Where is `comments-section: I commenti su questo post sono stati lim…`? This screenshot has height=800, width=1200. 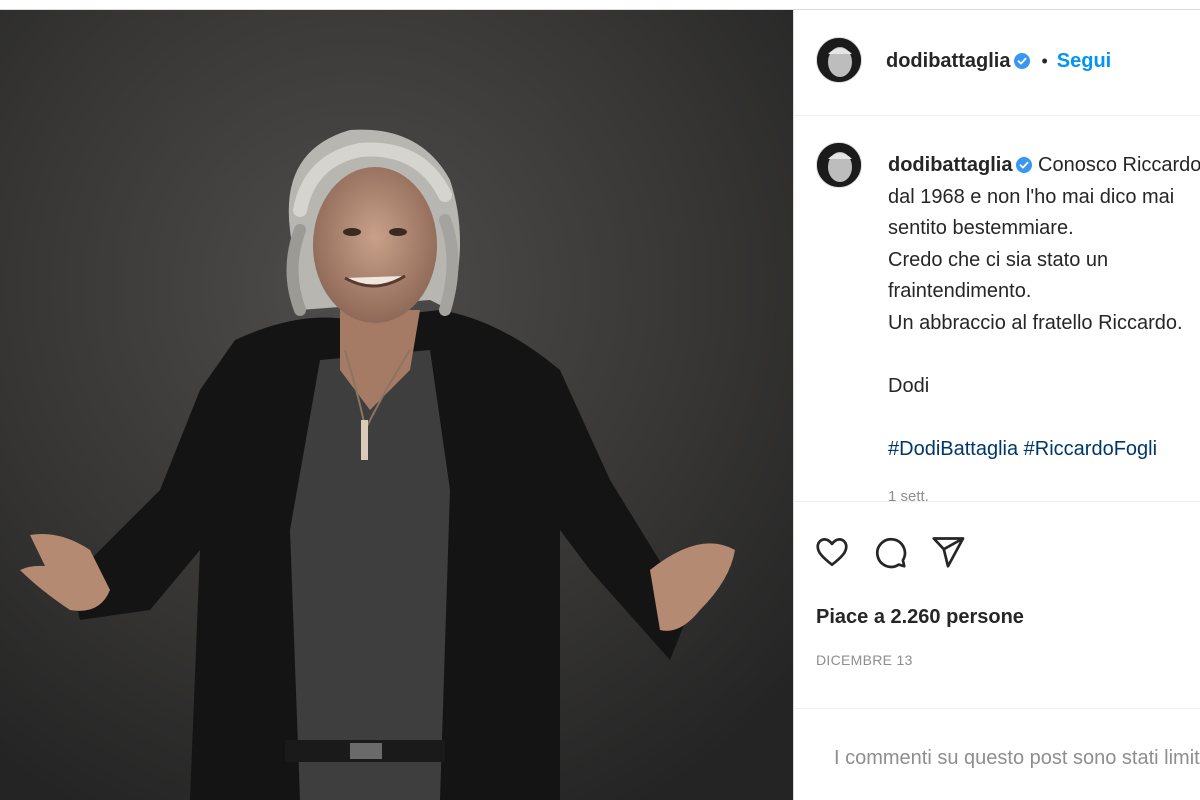 comments-section: I commenti su questo post sono stati lim… is located at coordinates (997, 754).